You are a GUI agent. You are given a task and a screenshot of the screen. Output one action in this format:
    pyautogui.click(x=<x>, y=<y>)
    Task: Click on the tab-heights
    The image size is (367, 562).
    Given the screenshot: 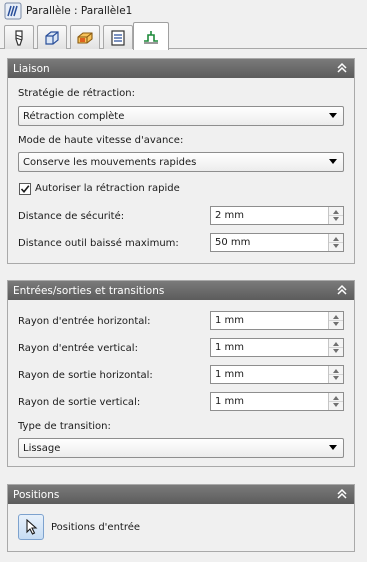 What is the action you would take?
    pyautogui.click(x=85, y=37)
    